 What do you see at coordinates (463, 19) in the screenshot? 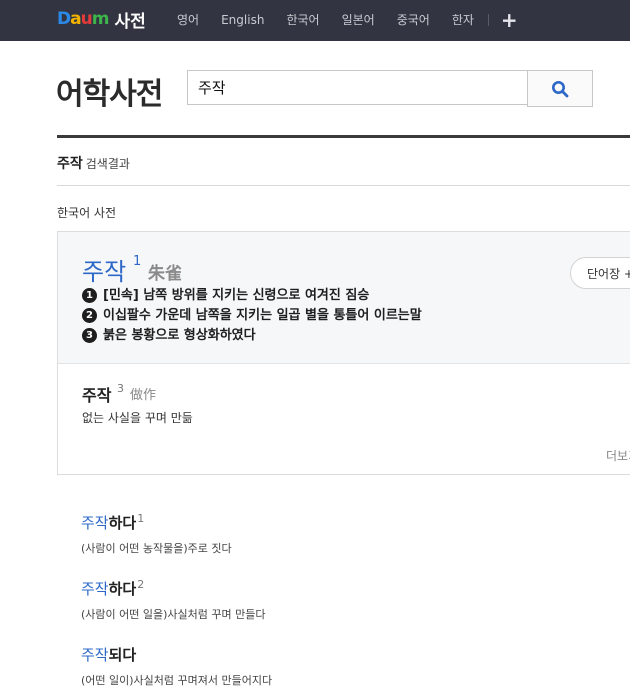
I see `nav-item-hanja: 한자` at bounding box center [463, 19].